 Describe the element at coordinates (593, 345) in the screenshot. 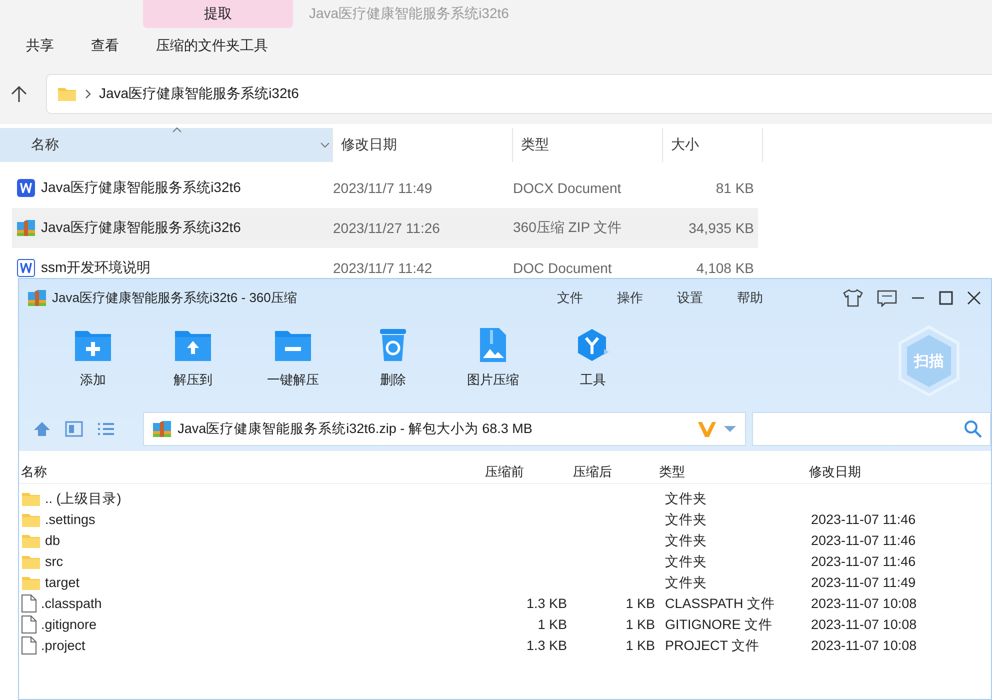

I see `tools-icon` at that location.